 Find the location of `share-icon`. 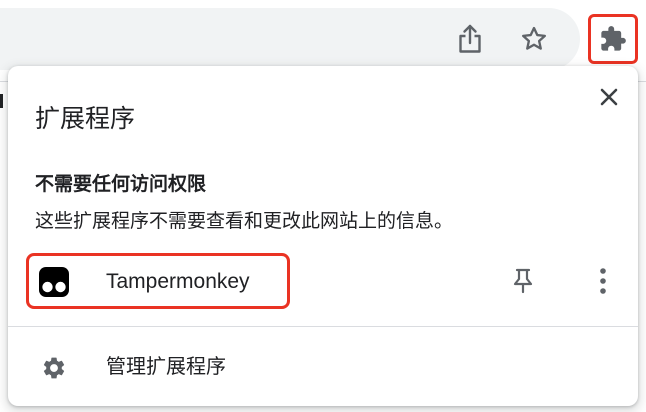

share-icon is located at coordinates (470, 38).